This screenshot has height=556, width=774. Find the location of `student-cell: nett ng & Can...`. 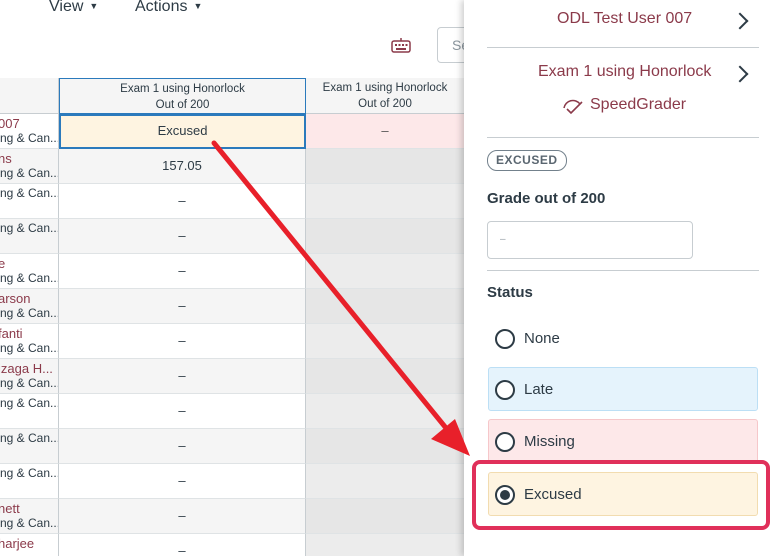

student-cell: nett ng & Can... is located at coordinates (29, 516).